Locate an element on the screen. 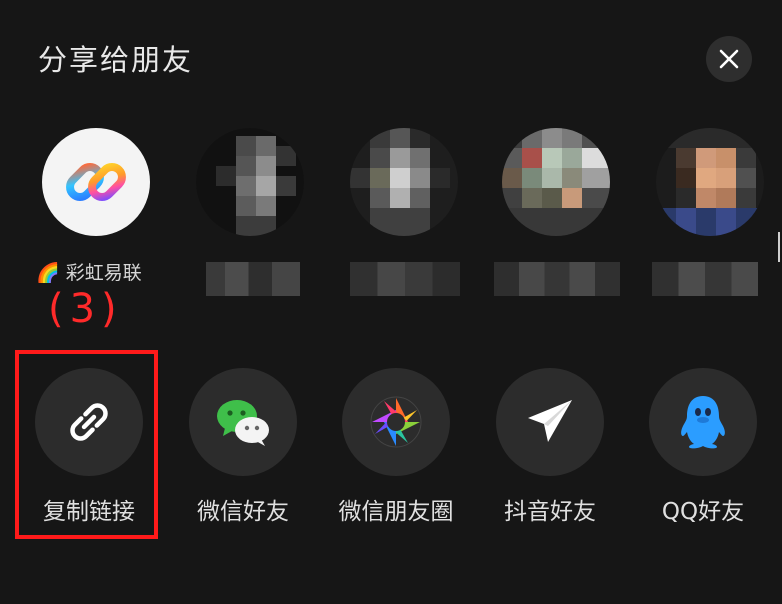 The width and height of the screenshot is (782, 604). step-annotation: (3) is located at coordinates (85, 309).